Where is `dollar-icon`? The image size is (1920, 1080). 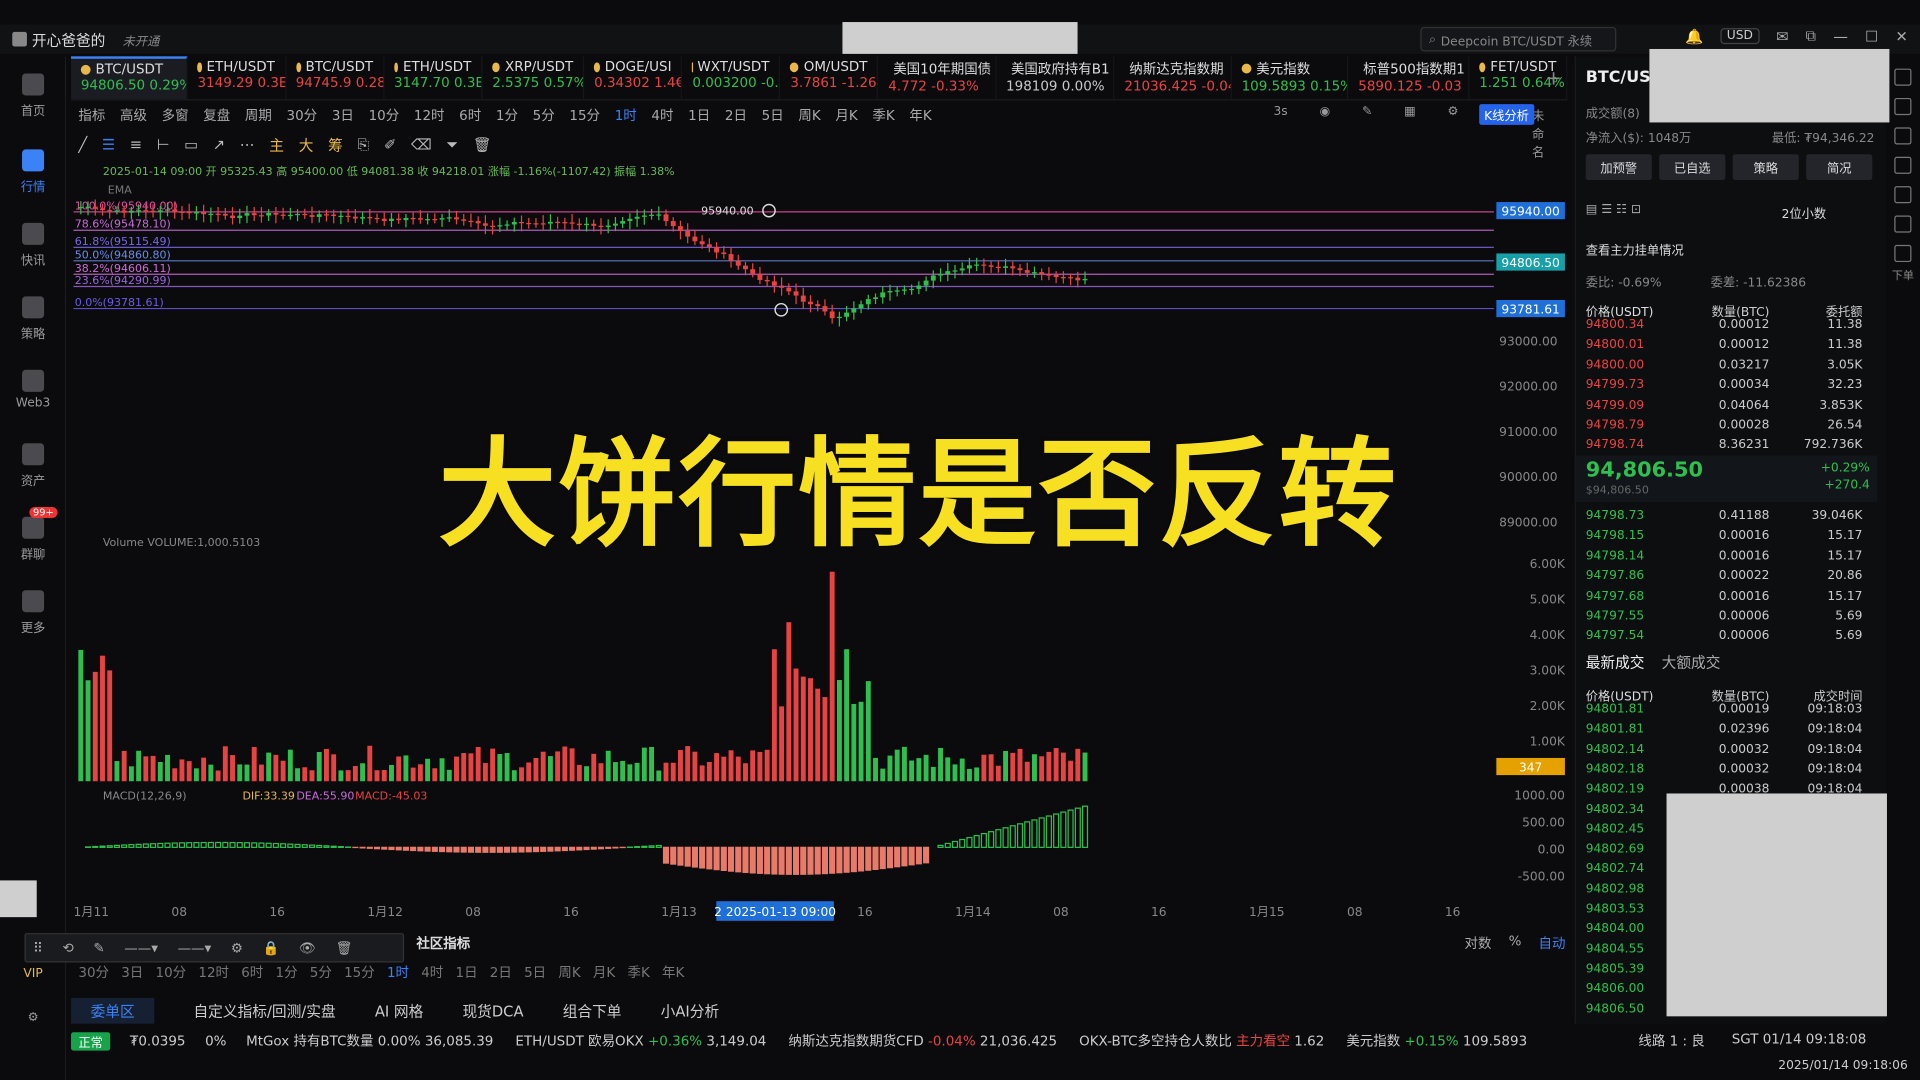 dollar-icon is located at coordinates (1903, 136).